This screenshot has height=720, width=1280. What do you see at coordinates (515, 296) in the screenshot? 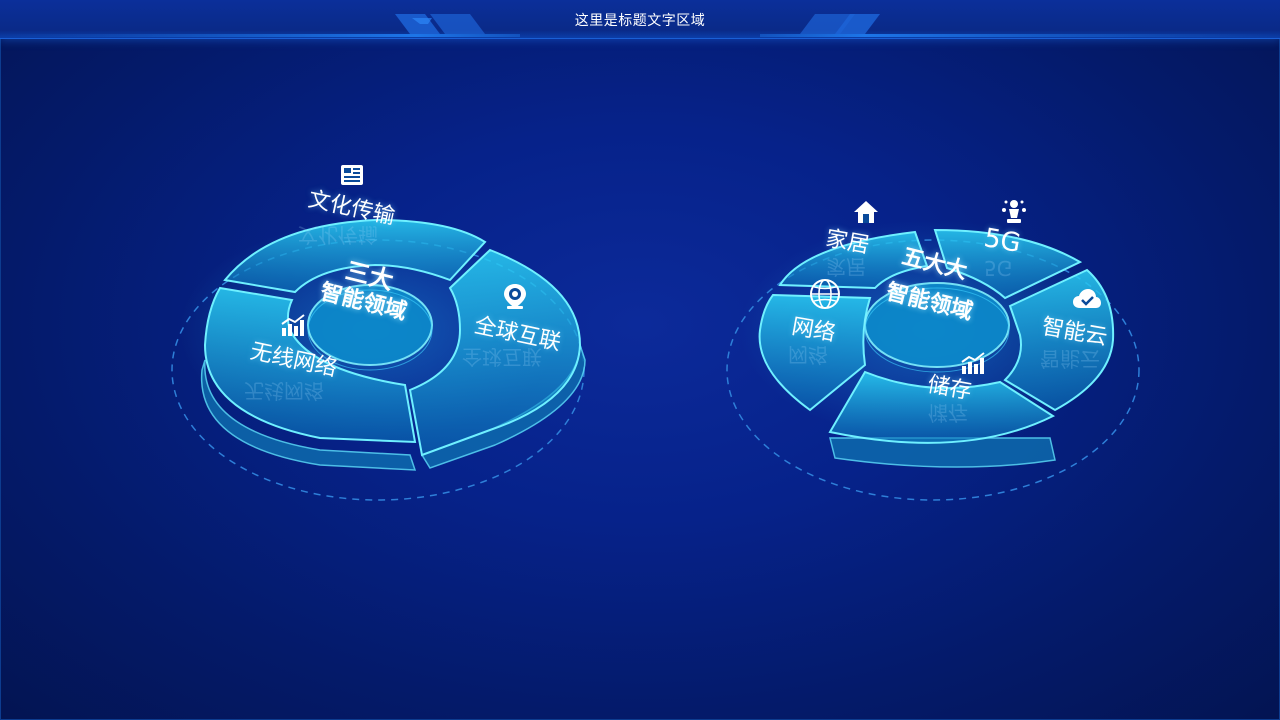
I see `location-pin-icon` at bounding box center [515, 296].